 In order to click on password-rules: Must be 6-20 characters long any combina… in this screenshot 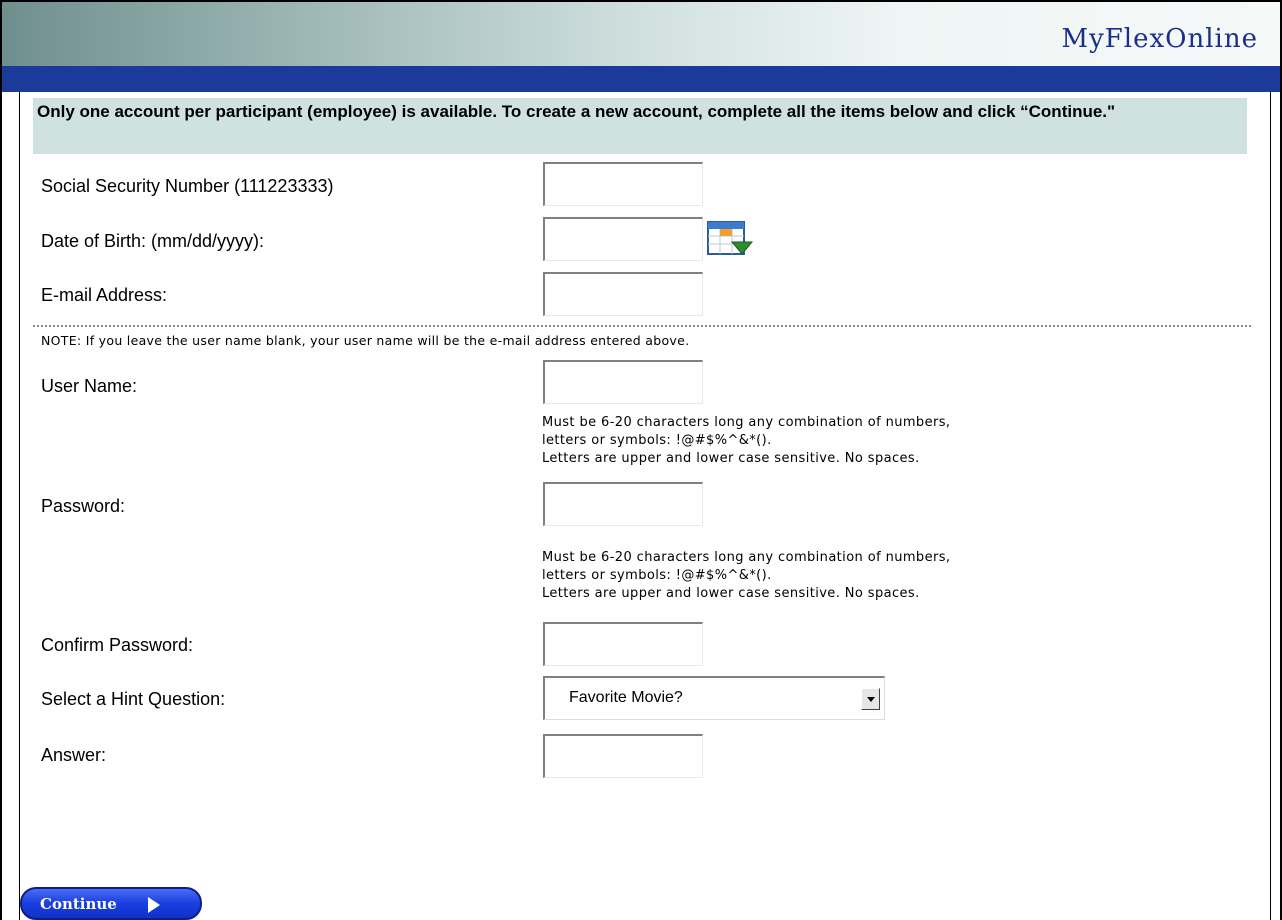, I will do `click(746, 576)`.